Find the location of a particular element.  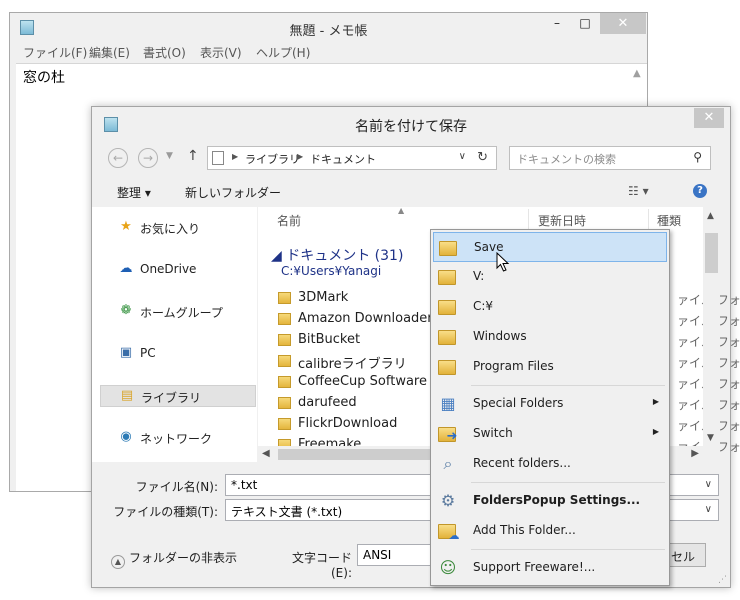

arrow-right-icon: → is located at coordinates (148, 158).